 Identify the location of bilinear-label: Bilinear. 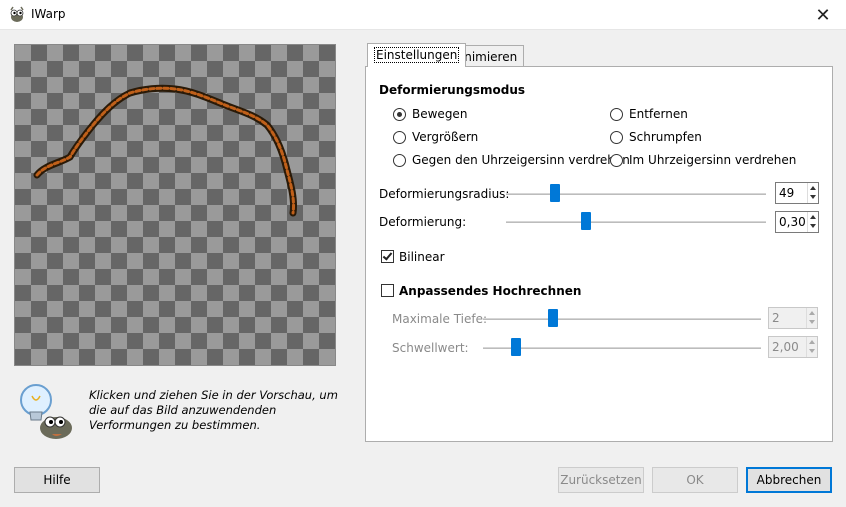
(422, 257).